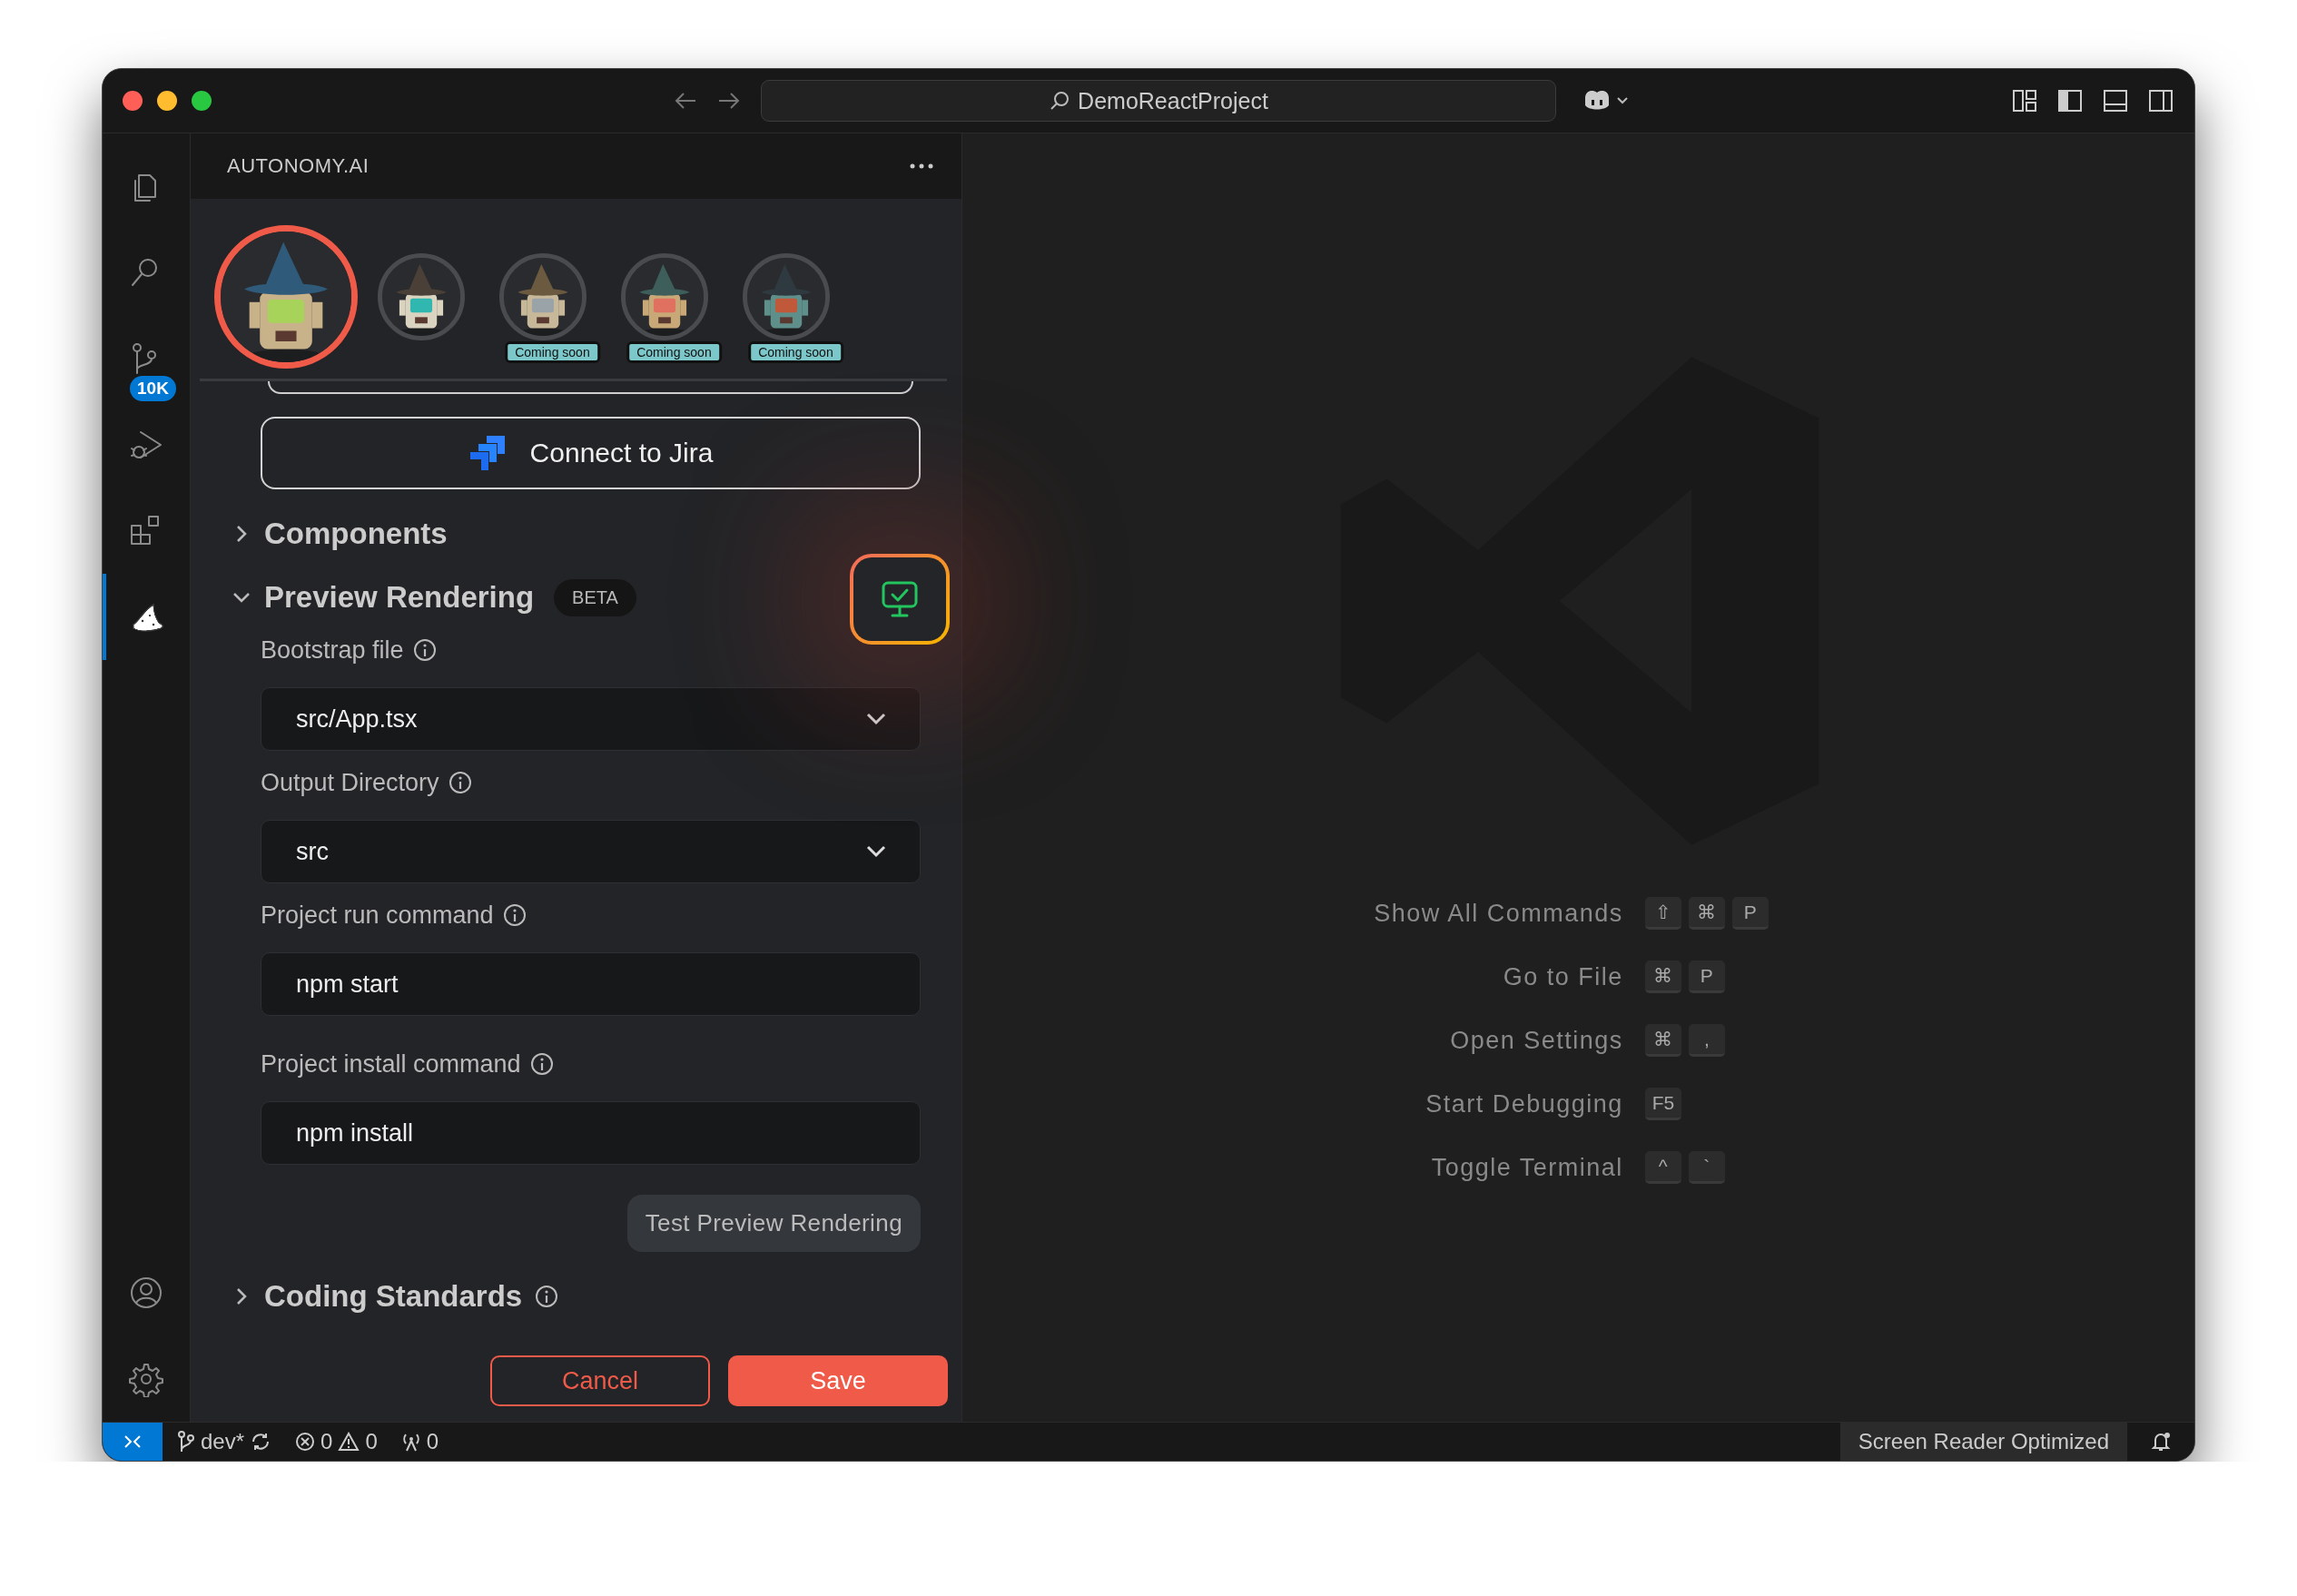 This screenshot has height=1596, width=2297. What do you see at coordinates (350, 782) in the screenshot?
I see `field-label: Output Directory` at bounding box center [350, 782].